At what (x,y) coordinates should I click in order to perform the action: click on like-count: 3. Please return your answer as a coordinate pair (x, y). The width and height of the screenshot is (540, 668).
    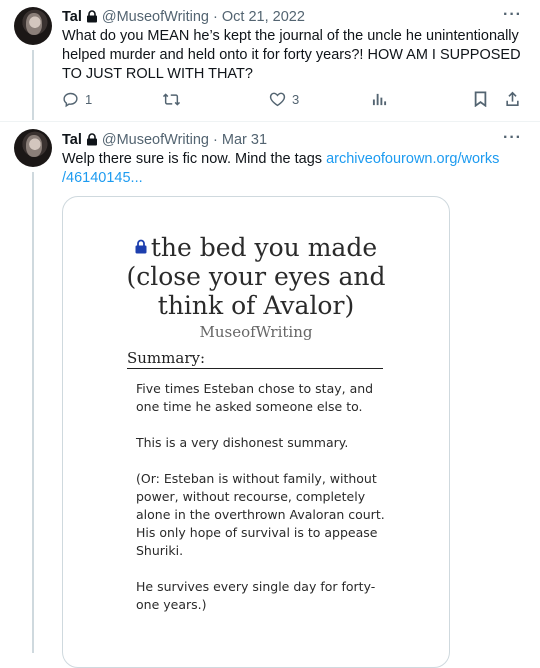
    Looking at the image, I should click on (296, 99).